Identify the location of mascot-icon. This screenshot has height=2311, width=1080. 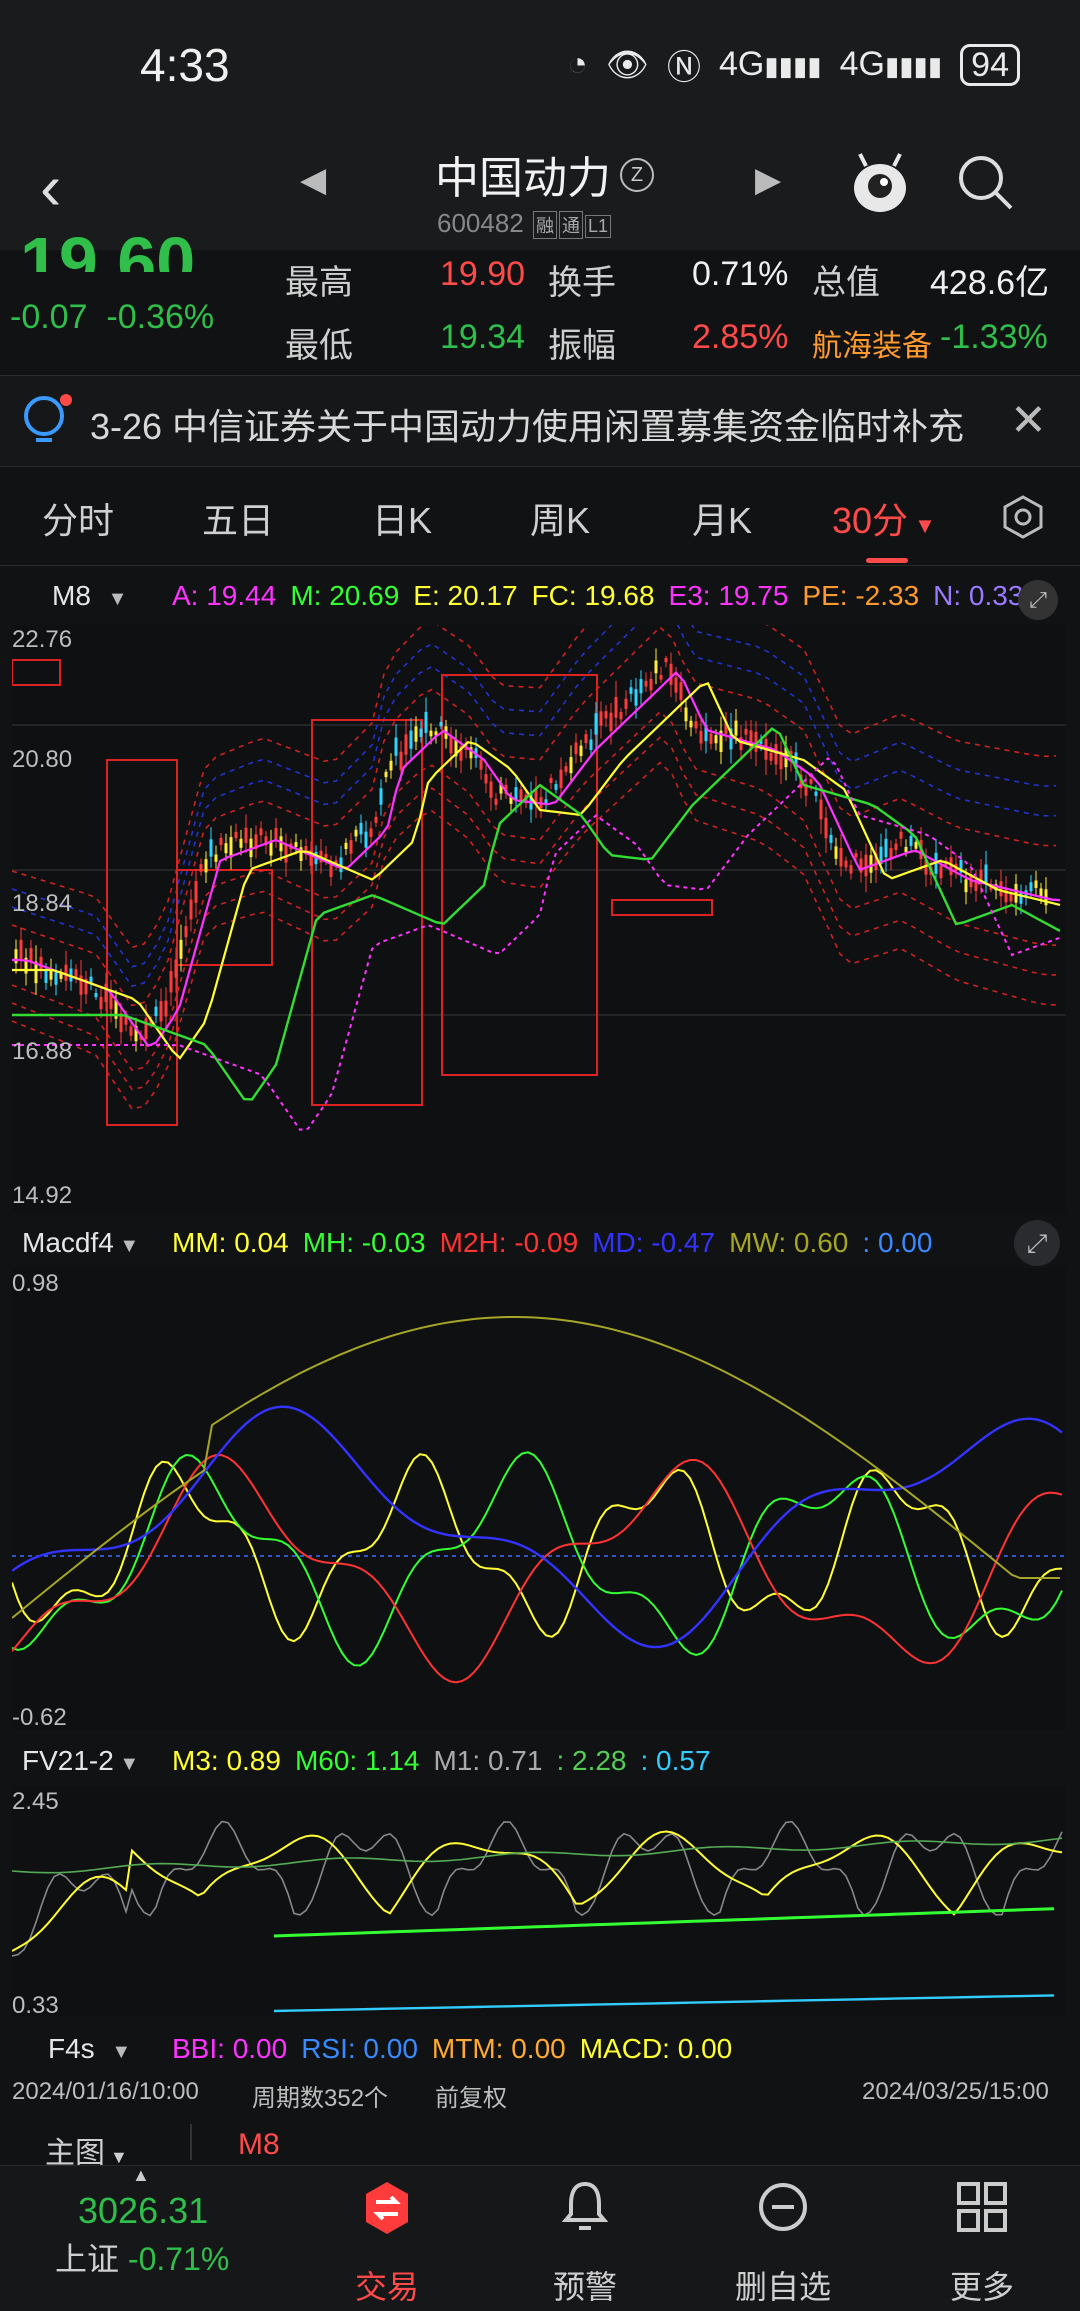
(880, 183).